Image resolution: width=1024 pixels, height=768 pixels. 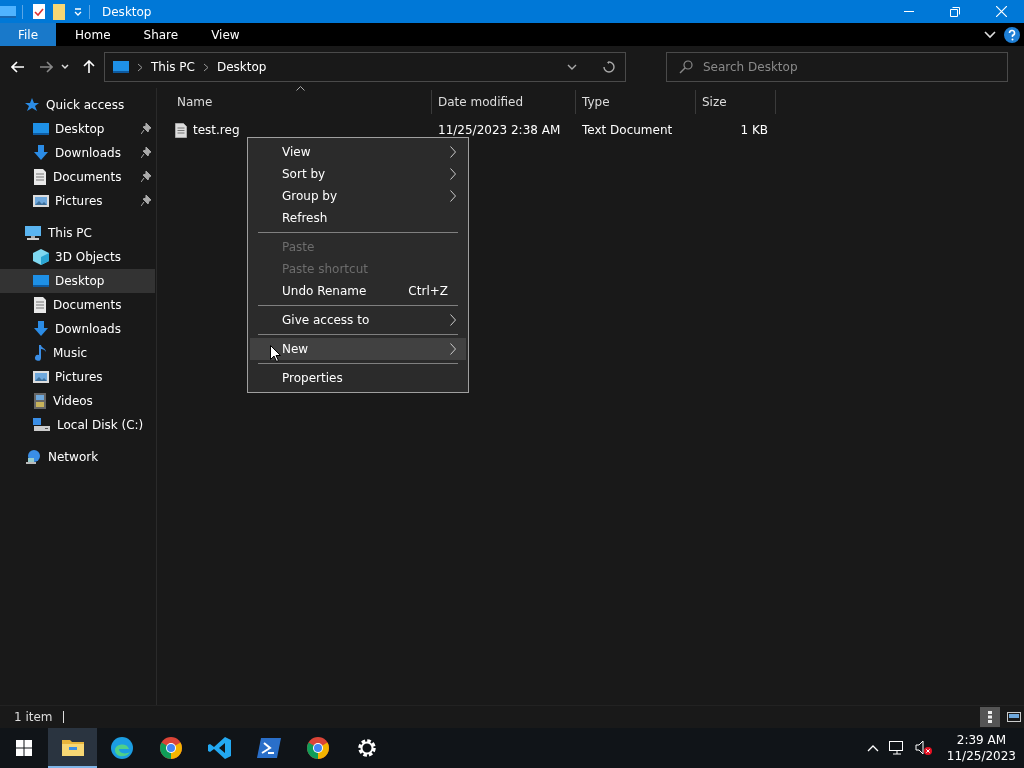 I want to click on caret-up-icon, so click(x=872, y=748).